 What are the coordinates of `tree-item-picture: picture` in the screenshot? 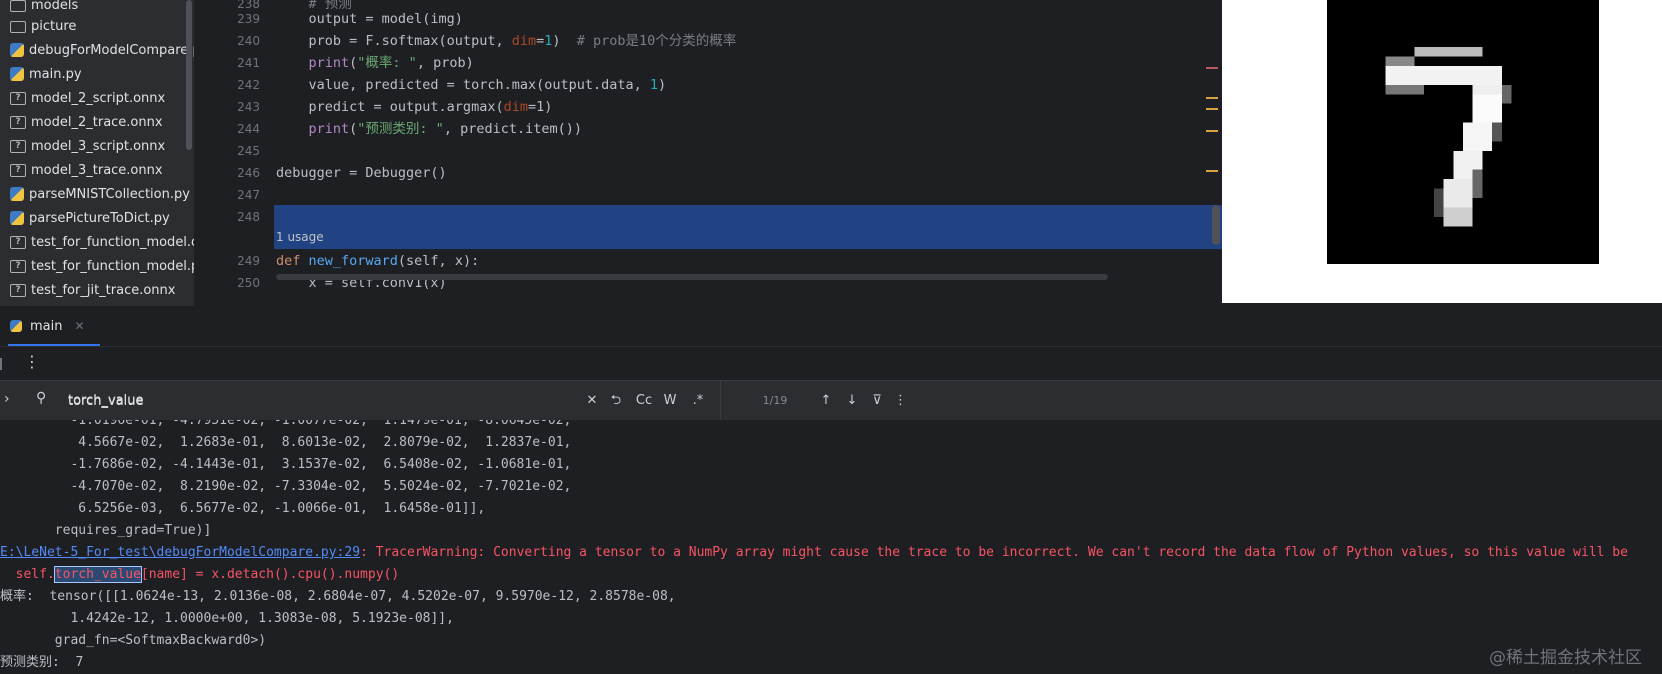 It's located at (97, 26).